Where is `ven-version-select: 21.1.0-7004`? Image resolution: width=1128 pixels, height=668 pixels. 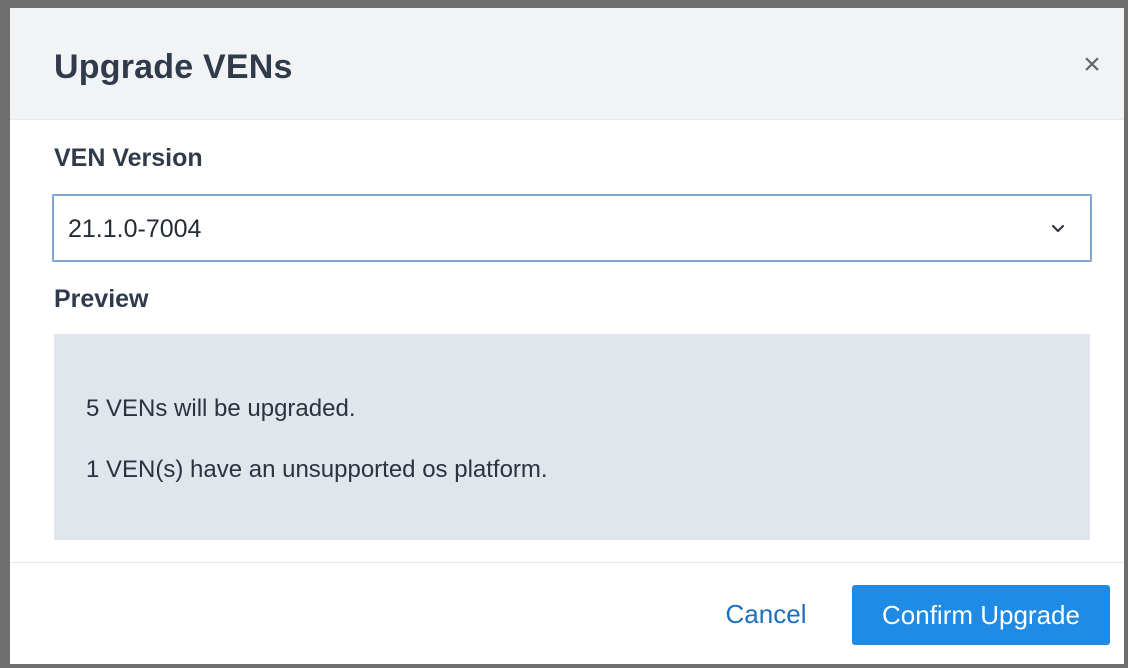 ven-version-select: 21.1.0-7004 is located at coordinates (572, 228).